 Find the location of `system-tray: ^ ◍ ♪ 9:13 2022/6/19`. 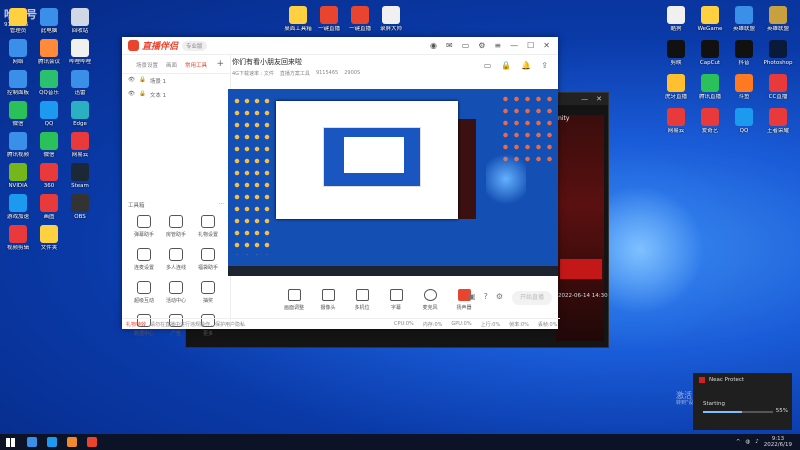

system-tray: ^ ◍ ♪ 9:13 2022/6/19 is located at coordinates (768, 442).